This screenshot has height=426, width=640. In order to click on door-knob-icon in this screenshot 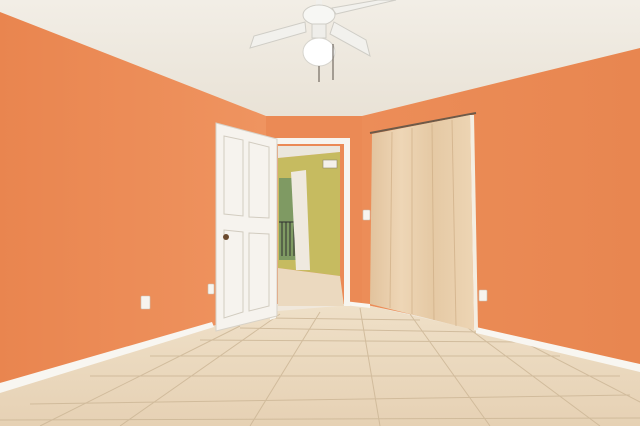, I will do `click(226, 237)`.